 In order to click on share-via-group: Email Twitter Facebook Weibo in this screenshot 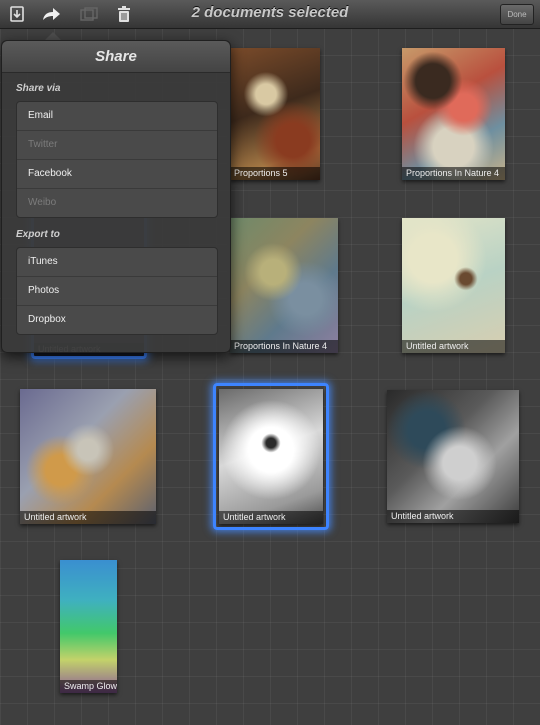, I will do `click(117, 159)`.